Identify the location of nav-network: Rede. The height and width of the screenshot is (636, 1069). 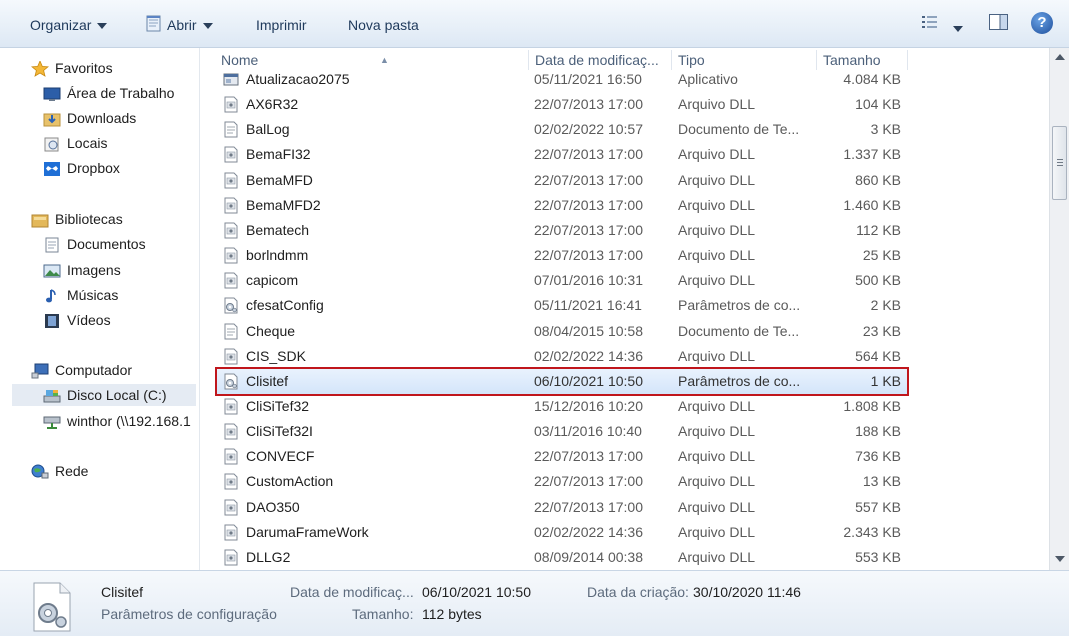
(59, 471).